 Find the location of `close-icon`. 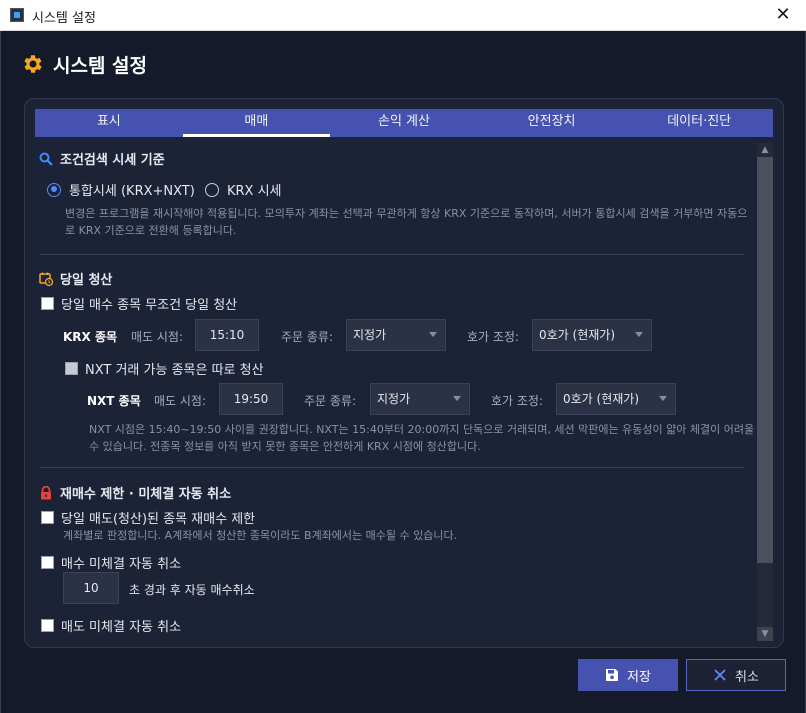

close-icon is located at coordinates (720, 675).